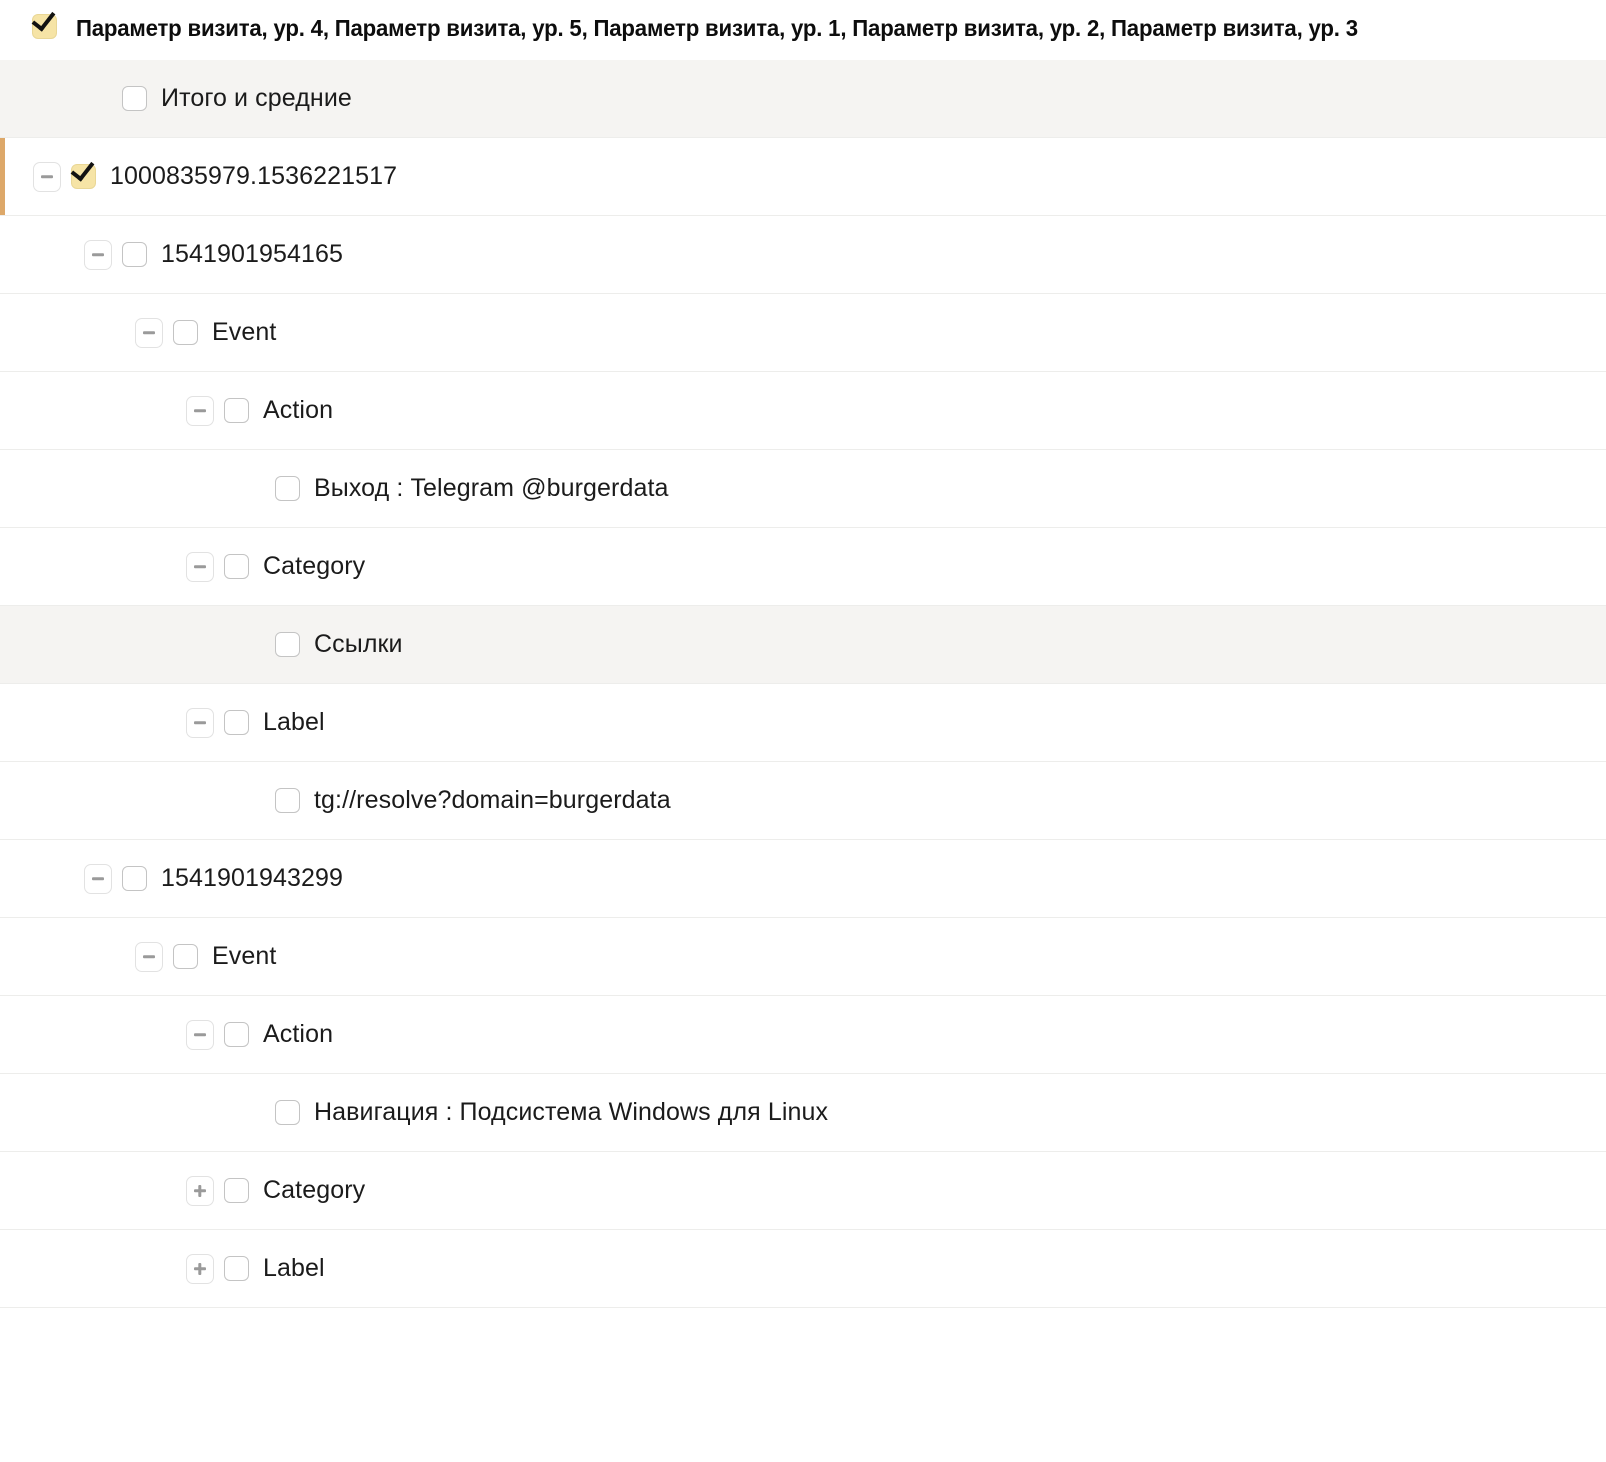 Image resolution: width=1606 pixels, height=1462 pixels. I want to click on tree-row: Ссылки, so click(803, 645).